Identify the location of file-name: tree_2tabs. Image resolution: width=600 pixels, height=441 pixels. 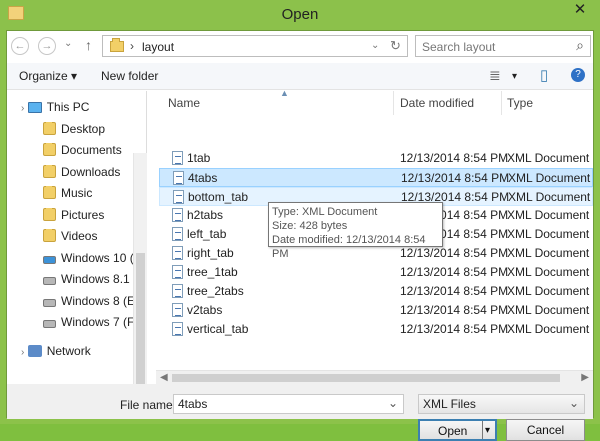
(215, 291).